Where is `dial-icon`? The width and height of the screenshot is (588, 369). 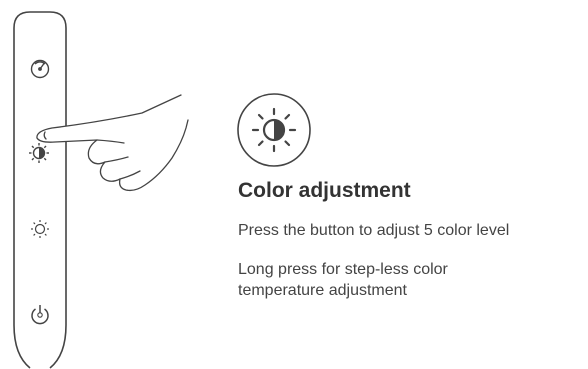
dial-icon is located at coordinates (40, 69).